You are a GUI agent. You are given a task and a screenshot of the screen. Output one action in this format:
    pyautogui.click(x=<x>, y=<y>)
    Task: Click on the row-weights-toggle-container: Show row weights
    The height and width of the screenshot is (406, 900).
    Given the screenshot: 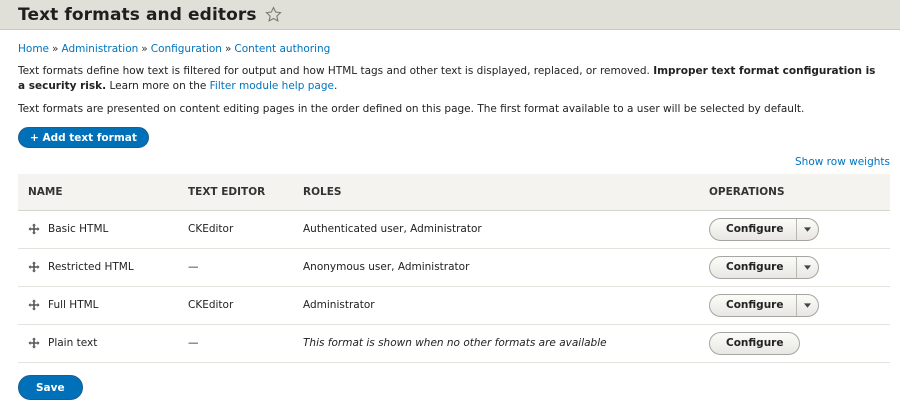 What is the action you would take?
    pyautogui.click(x=454, y=162)
    